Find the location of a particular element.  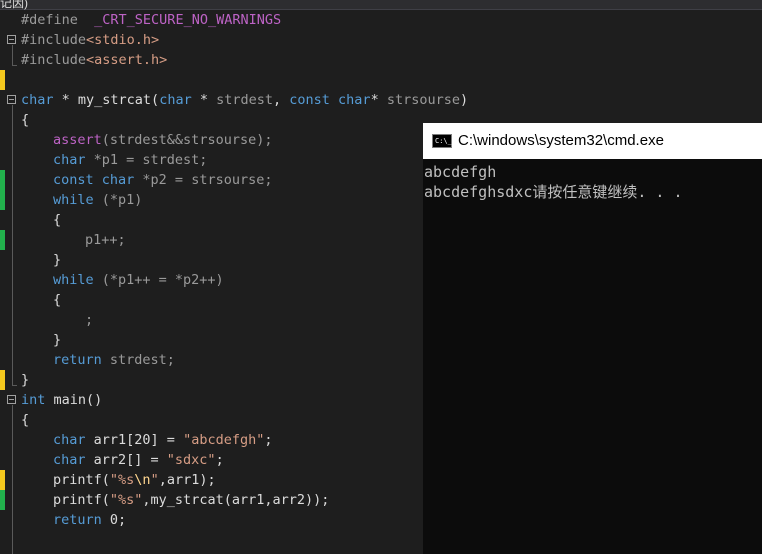

code-line: p1++; is located at coordinates (105, 240).